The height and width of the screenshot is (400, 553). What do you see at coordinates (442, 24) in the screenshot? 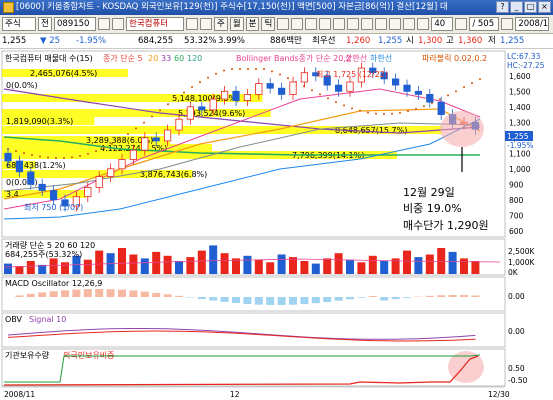
I see `count-input: 40` at bounding box center [442, 24].